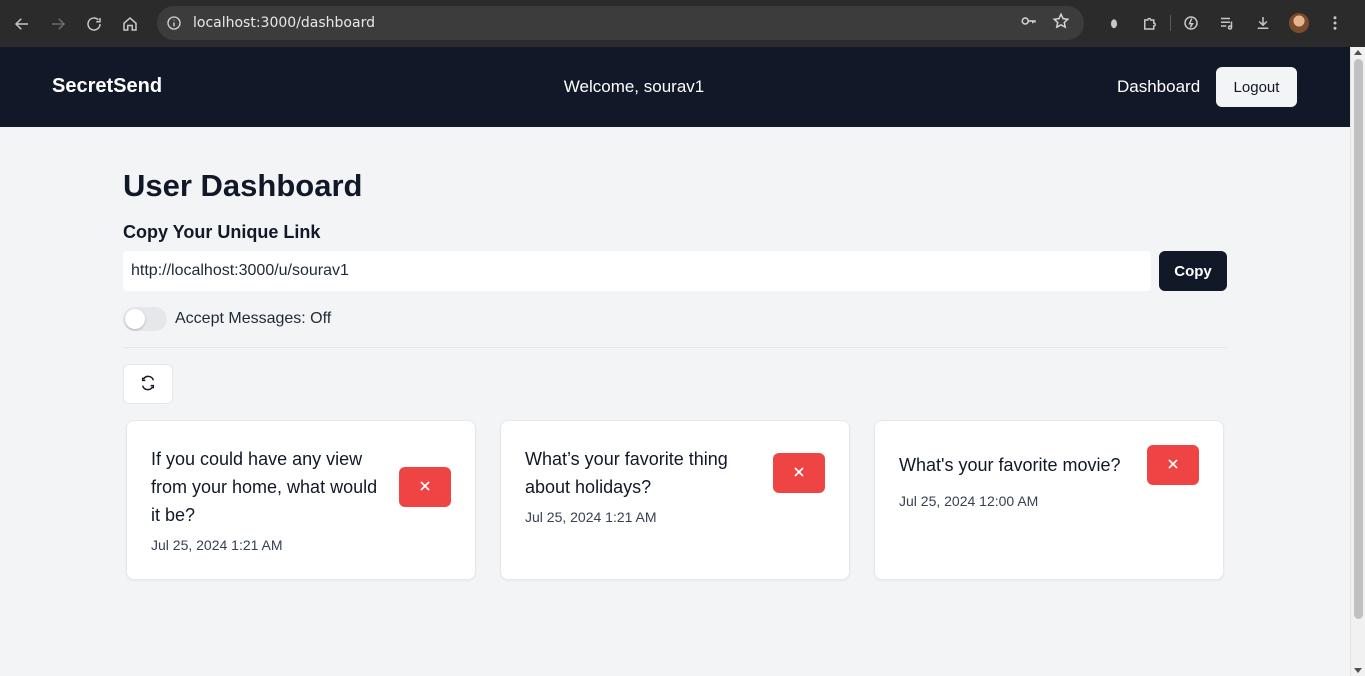 This screenshot has width=1365, height=676. What do you see at coordinates (969, 501) in the screenshot?
I see `message-date: Jul 25, 2024 12:00 AM` at bounding box center [969, 501].